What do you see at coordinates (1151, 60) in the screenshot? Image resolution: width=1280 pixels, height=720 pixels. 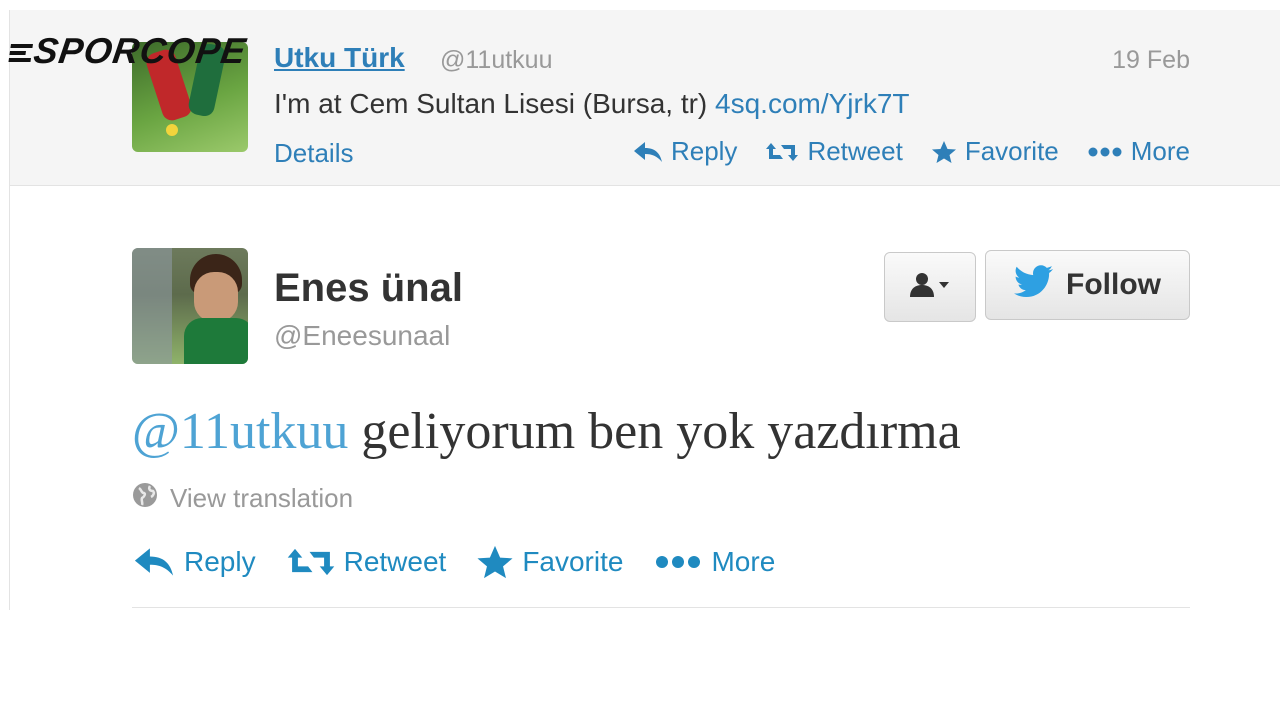 I see `context-tweet-date: 19 Feb` at bounding box center [1151, 60].